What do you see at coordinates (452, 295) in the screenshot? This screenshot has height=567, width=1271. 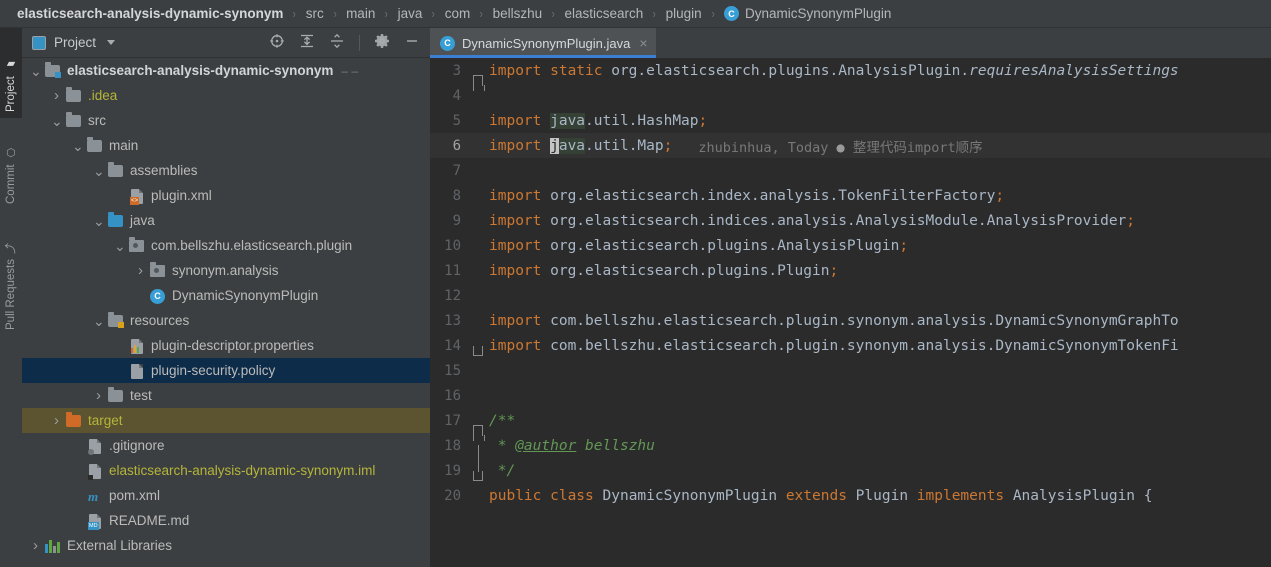 I see `line-number: 12` at bounding box center [452, 295].